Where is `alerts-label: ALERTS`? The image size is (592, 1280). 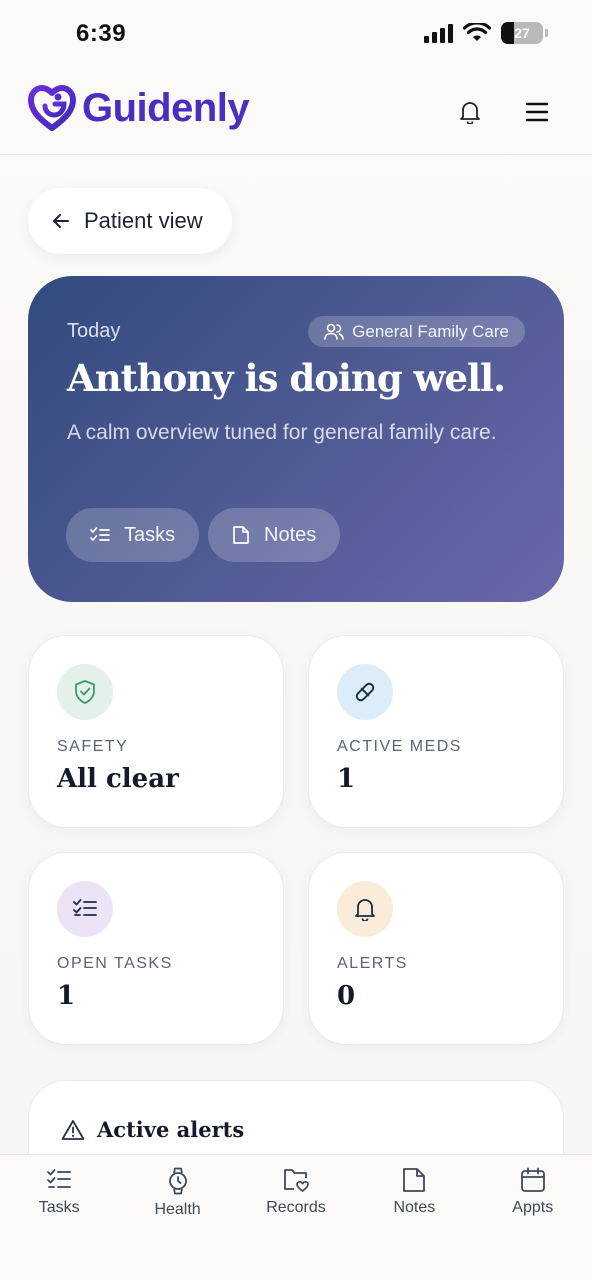 alerts-label: ALERTS is located at coordinates (372, 963).